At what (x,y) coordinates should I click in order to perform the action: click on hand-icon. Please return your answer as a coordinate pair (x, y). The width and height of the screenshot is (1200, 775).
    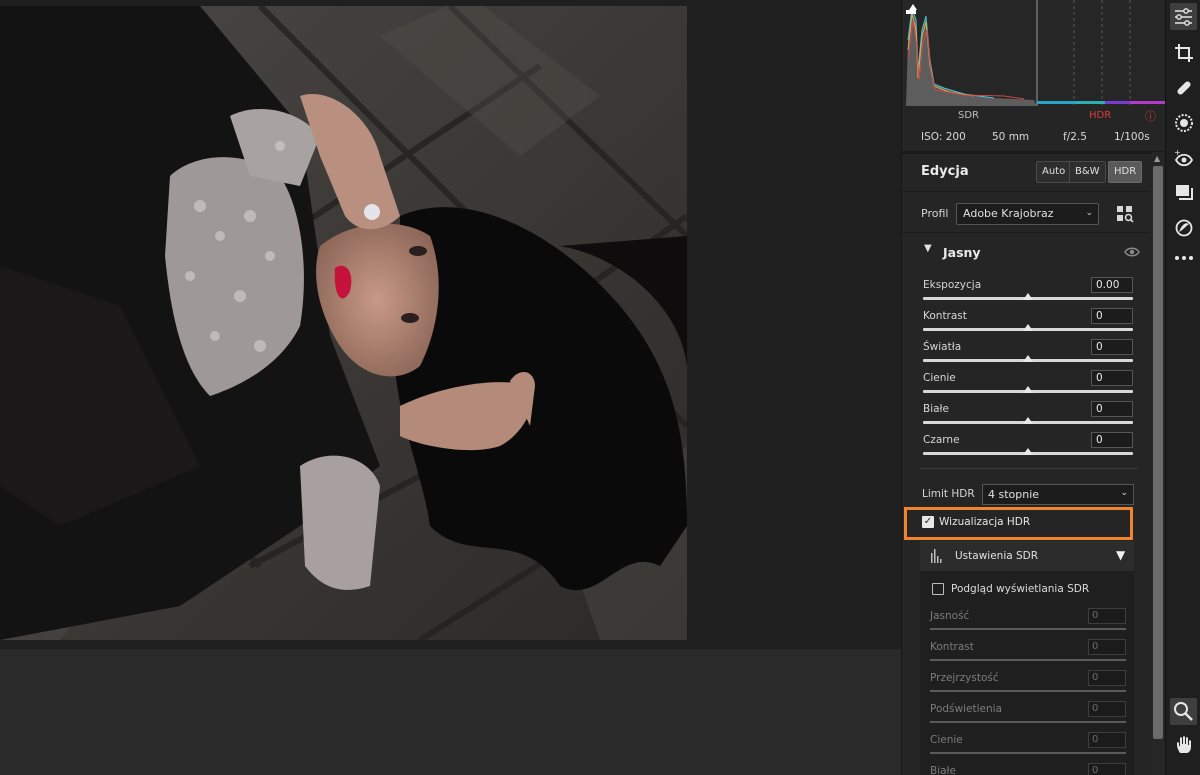
    Looking at the image, I should click on (1184, 745).